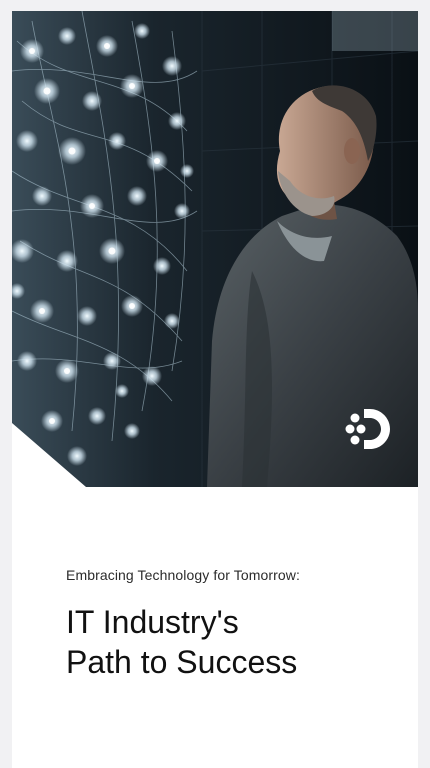  What do you see at coordinates (367, 429) in the screenshot?
I see `brand-logo-icon` at bounding box center [367, 429].